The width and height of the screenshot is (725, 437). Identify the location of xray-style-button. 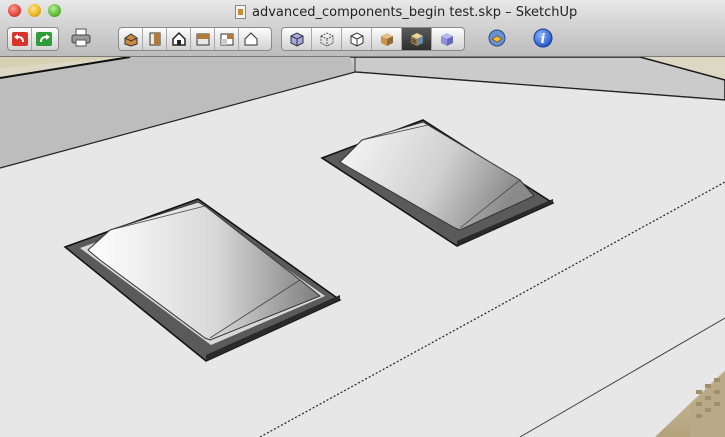
(297, 39).